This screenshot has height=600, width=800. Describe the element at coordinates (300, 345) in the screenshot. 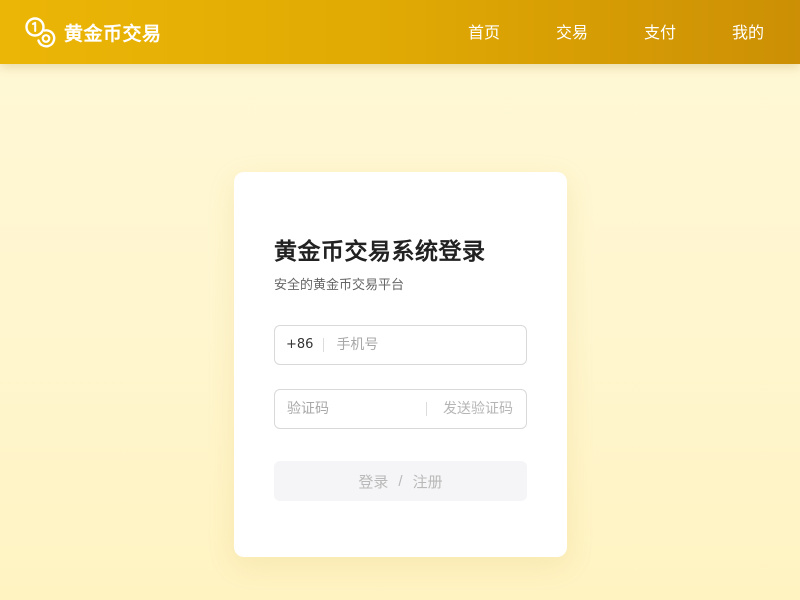

I see `country-code-prefix: +86` at that location.